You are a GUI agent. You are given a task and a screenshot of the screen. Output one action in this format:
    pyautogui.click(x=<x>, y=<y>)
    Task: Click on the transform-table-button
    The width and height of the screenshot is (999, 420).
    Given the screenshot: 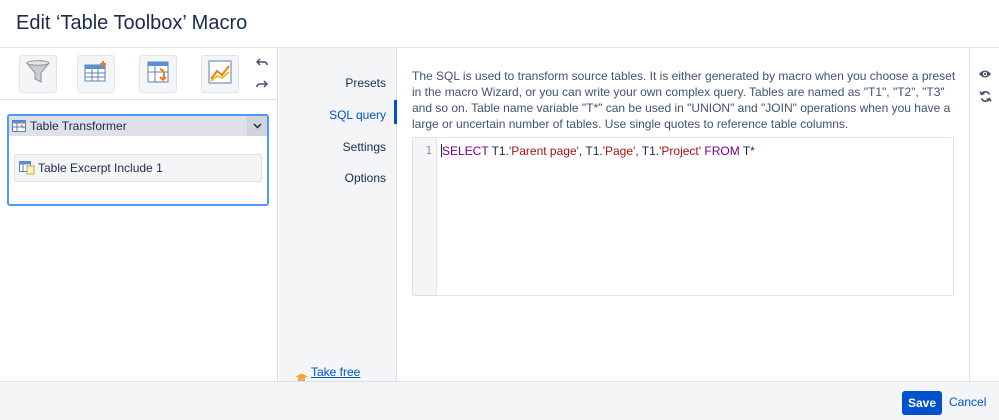 What is the action you would take?
    pyautogui.click(x=158, y=74)
    